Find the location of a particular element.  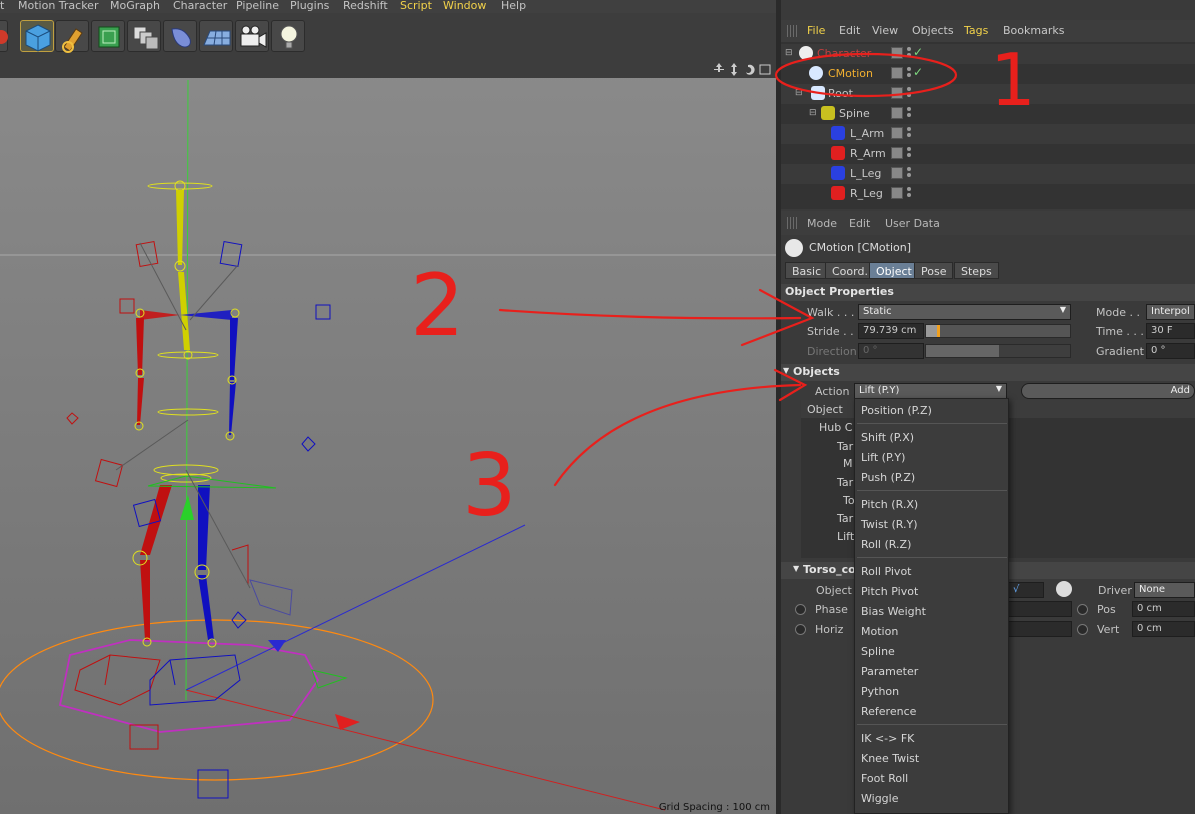

dropdown-item: Shift (P.X) is located at coordinates (887, 437).